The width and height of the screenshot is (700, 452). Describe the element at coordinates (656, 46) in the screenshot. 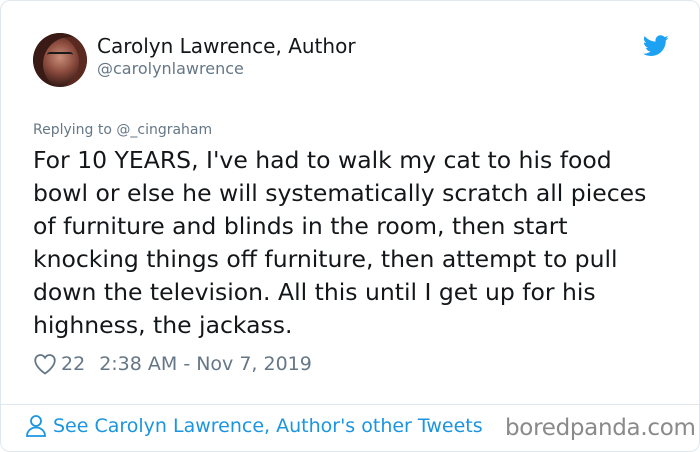

I see `twitter-bird-icon` at that location.